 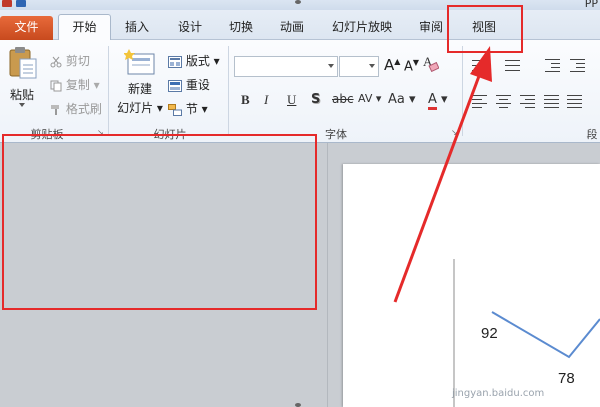 What do you see at coordinates (197, 61) in the screenshot?
I see `layout-label: 版式` at bounding box center [197, 61].